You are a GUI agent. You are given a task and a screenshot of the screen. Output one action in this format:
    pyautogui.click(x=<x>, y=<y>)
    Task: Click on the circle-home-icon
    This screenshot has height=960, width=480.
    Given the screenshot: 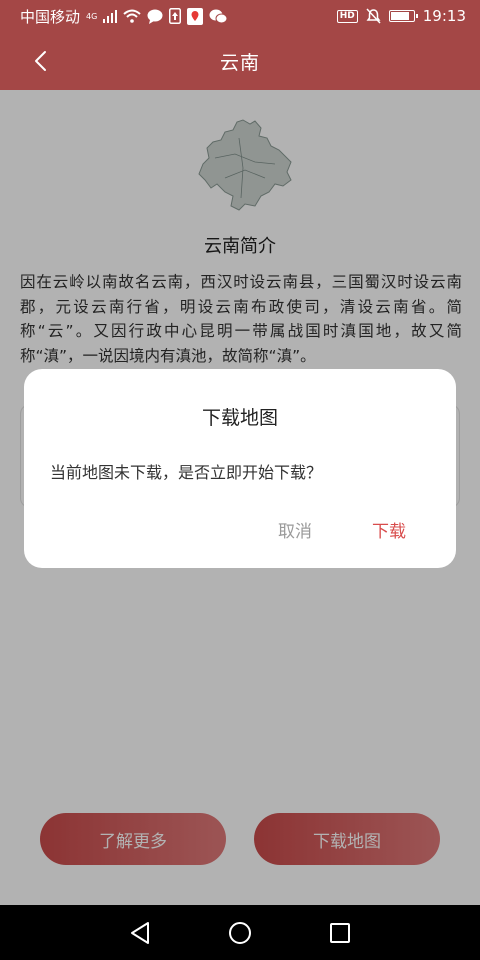 What is the action you would take?
    pyautogui.click(x=240, y=932)
    